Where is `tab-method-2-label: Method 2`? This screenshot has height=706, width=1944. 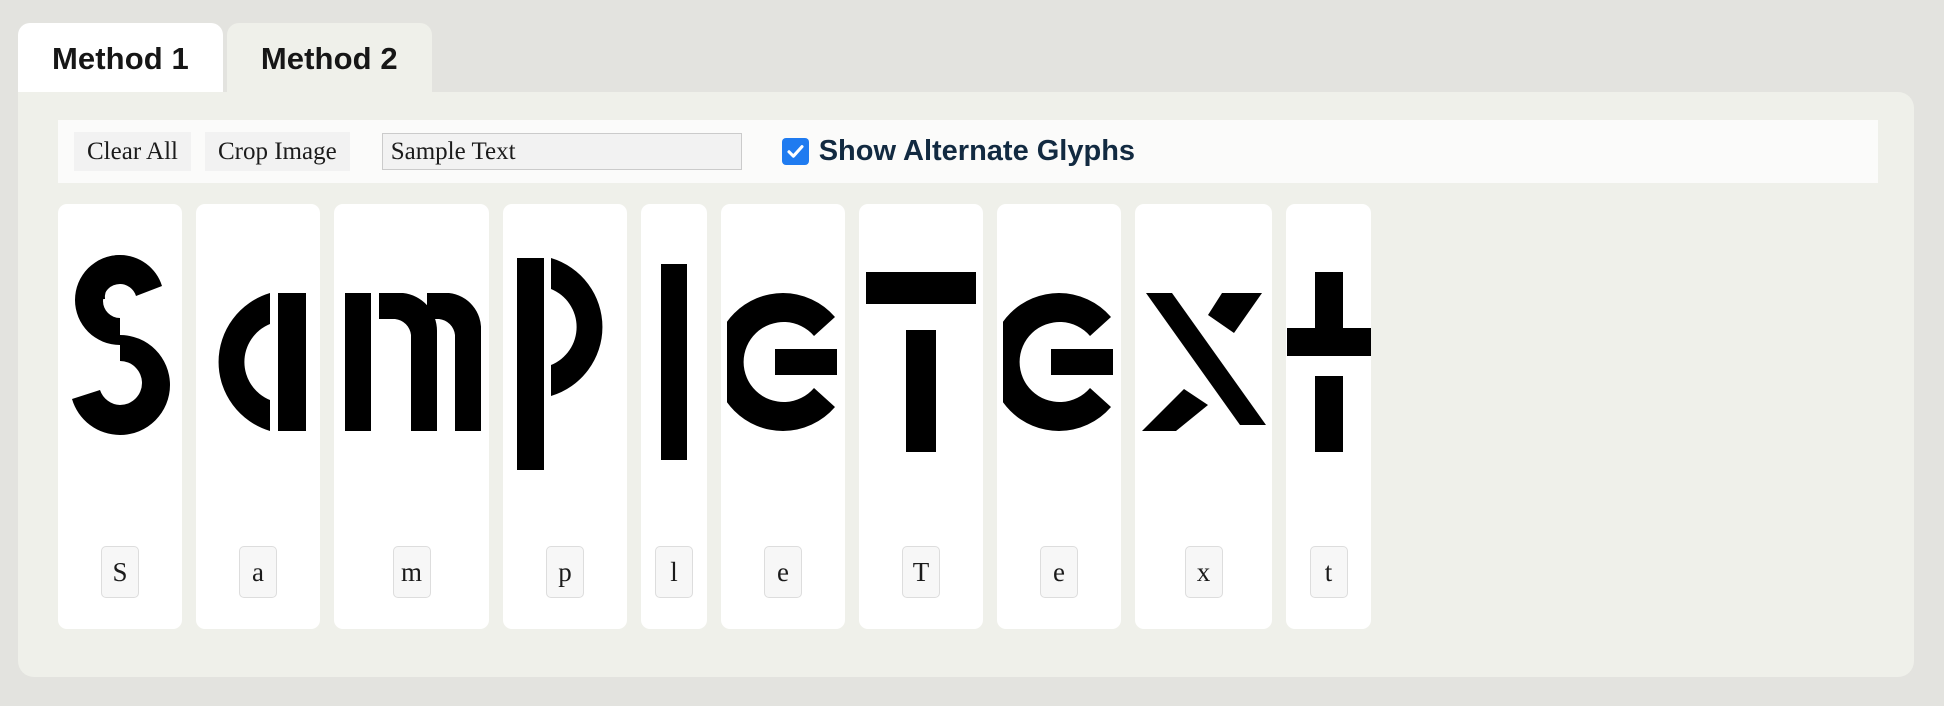
tab-method-2-label: Method 2 is located at coordinates (329, 58).